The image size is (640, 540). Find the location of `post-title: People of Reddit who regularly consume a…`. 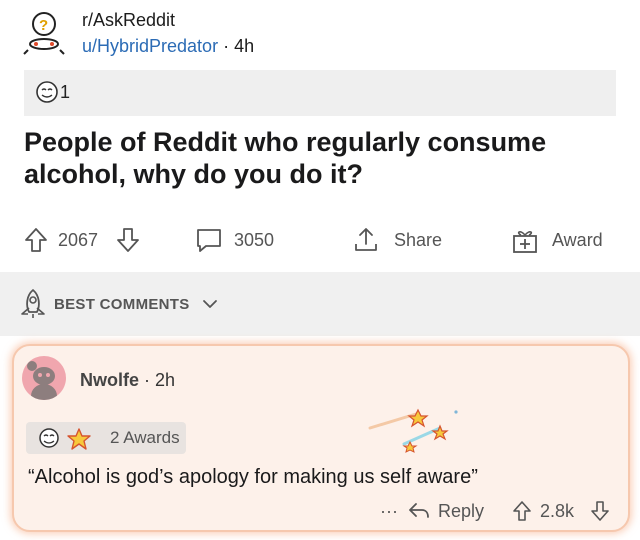

post-title: People of Reddit who regularly consume a… is located at coordinates (319, 158).